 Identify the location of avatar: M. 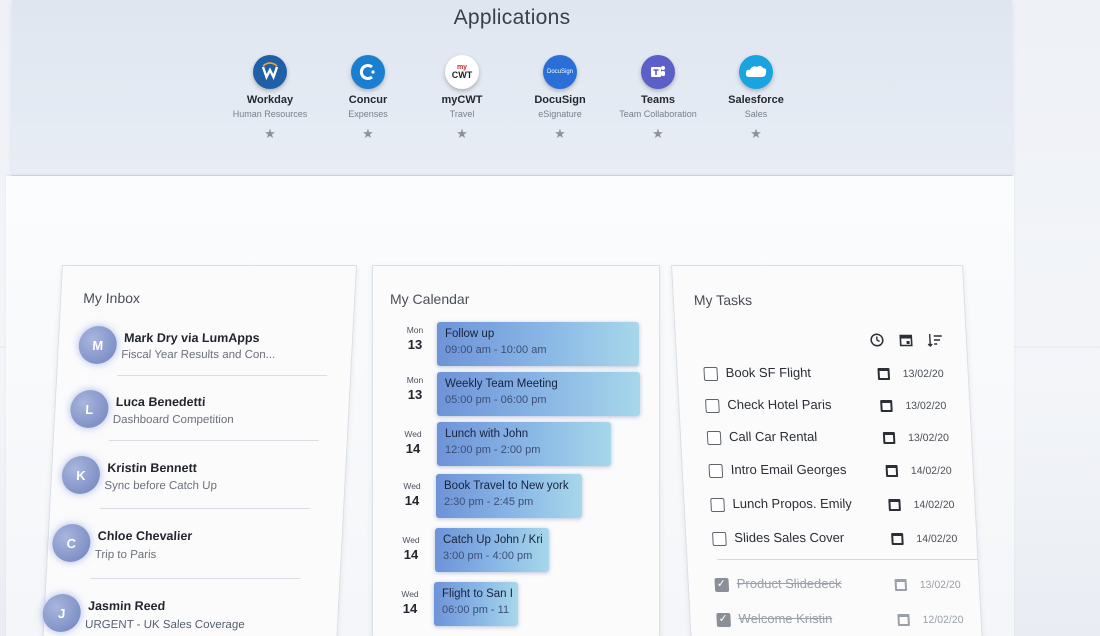
(97, 345).